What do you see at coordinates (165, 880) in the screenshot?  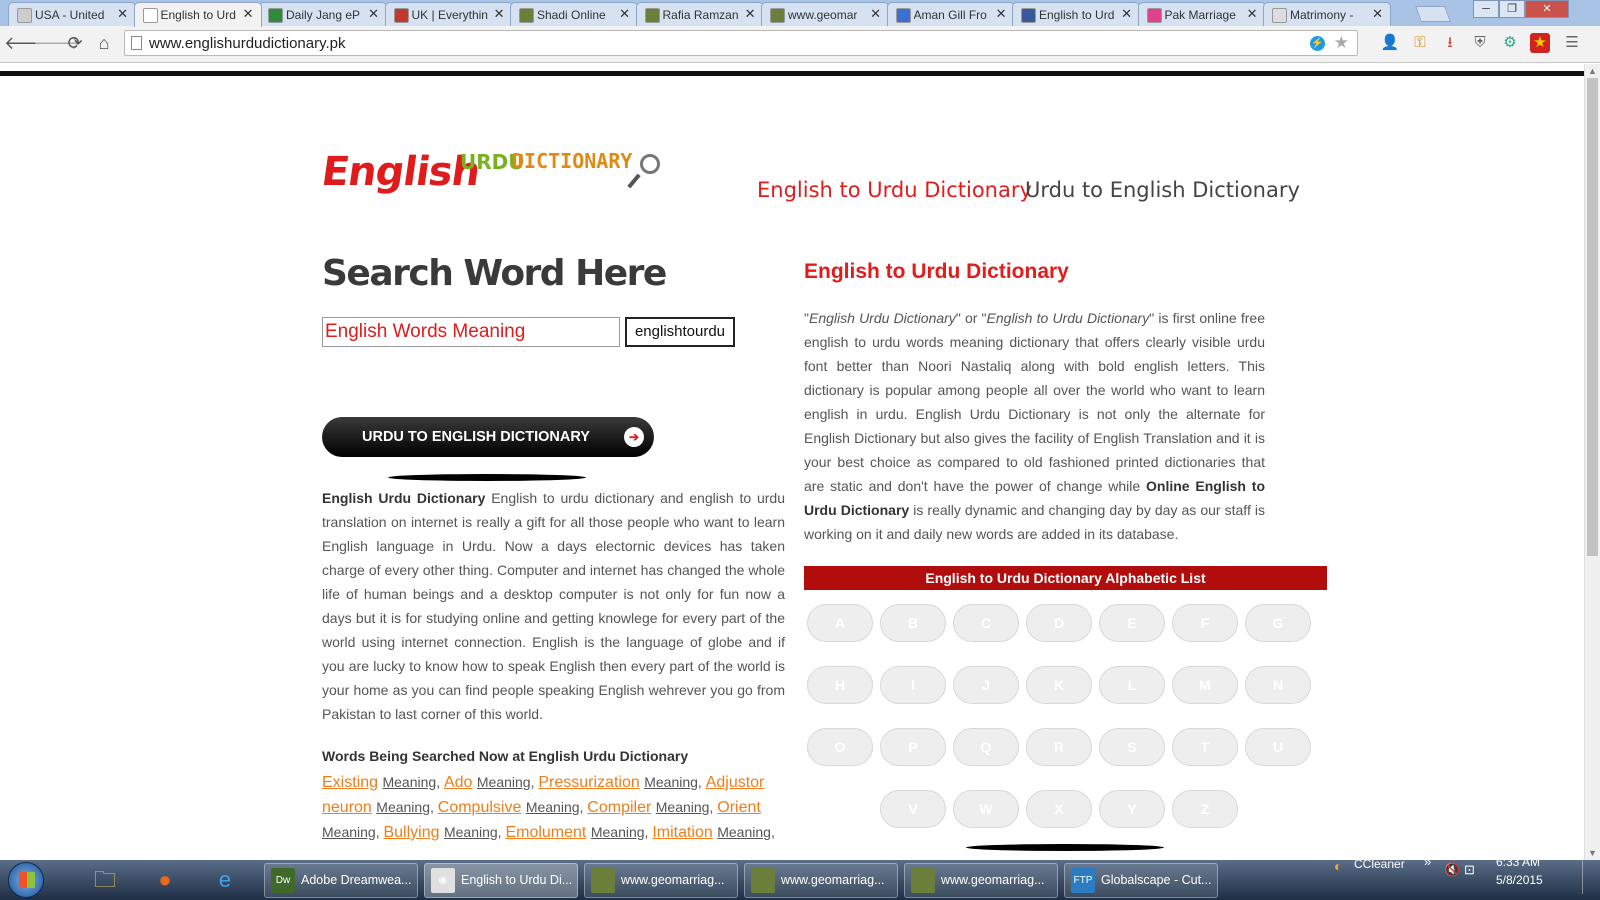 I see `firefox-icon: ●` at bounding box center [165, 880].